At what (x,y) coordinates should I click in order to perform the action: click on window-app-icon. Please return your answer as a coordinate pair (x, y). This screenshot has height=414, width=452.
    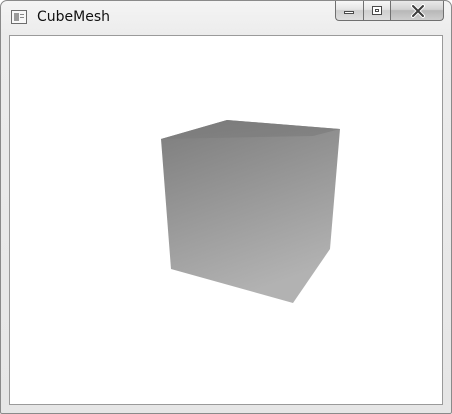
    Looking at the image, I should click on (19, 17).